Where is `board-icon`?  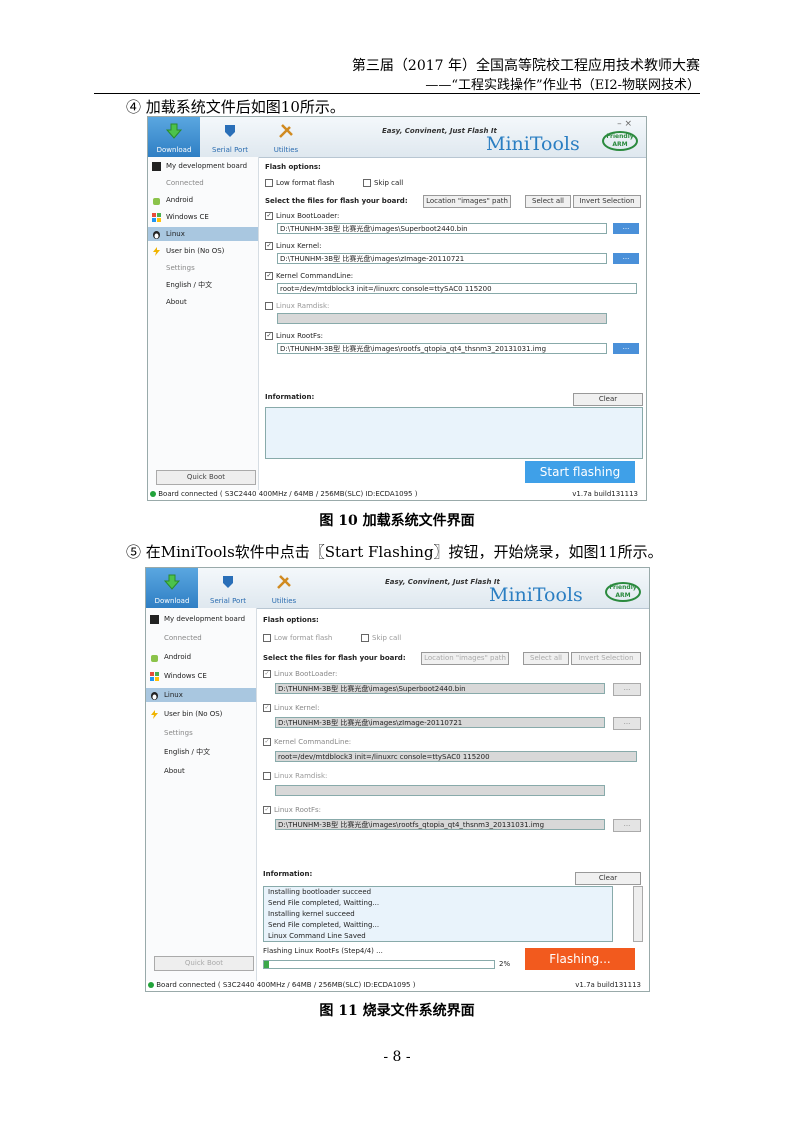 board-icon is located at coordinates (156, 166).